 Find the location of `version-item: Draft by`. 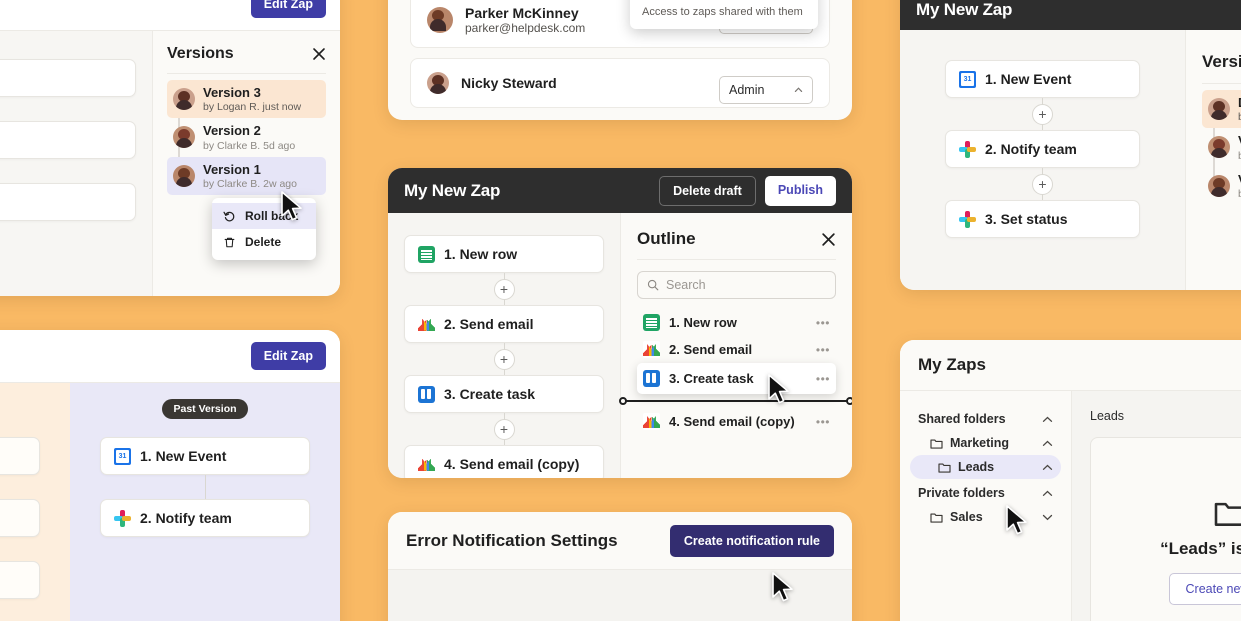

version-item: Draft by is located at coordinates (1221, 109).